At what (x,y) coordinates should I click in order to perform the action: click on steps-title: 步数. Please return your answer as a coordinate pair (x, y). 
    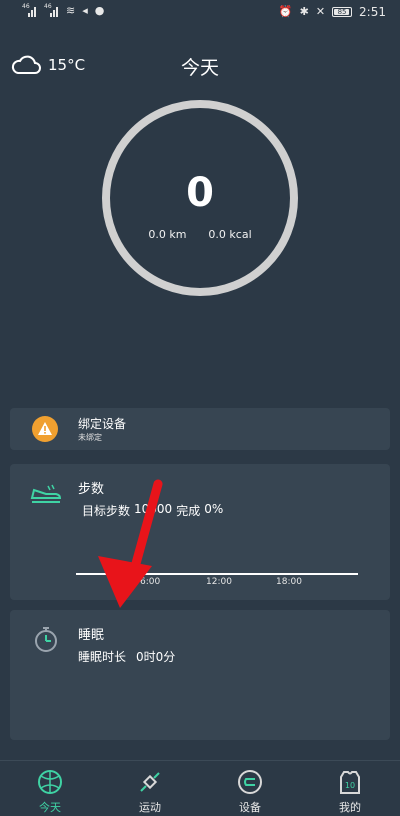
    Looking at the image, I should click on (91, 489).